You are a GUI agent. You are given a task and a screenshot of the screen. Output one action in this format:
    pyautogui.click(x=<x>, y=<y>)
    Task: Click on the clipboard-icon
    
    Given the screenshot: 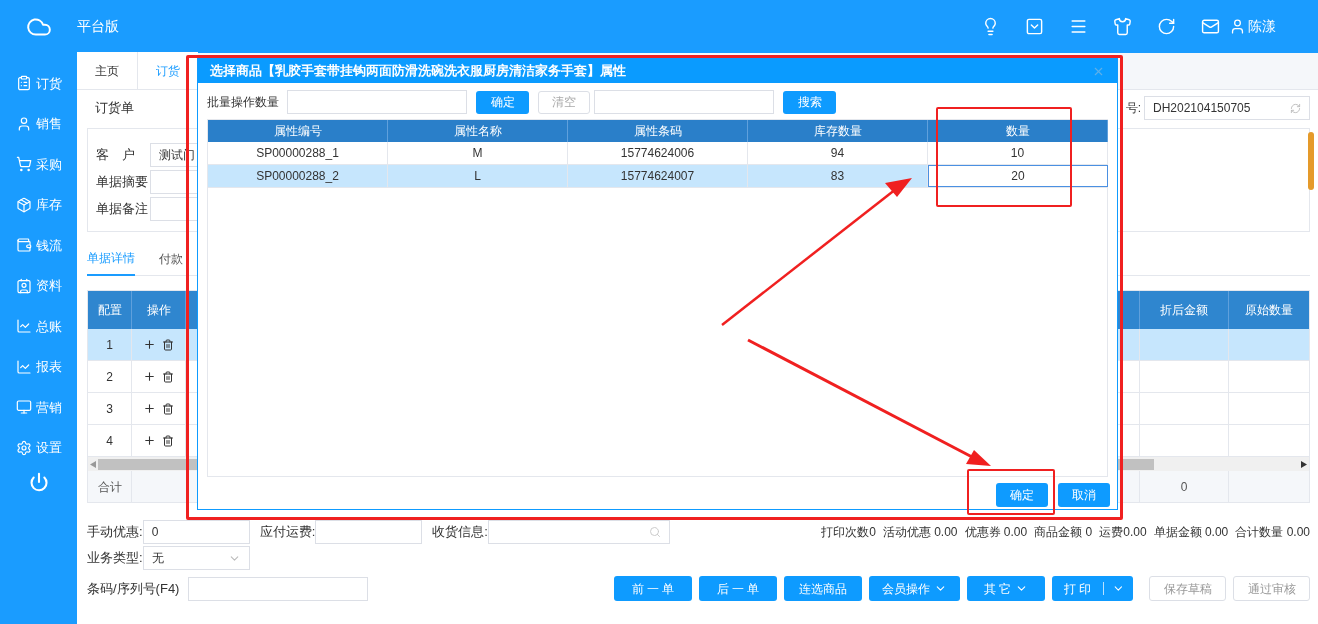 What is the action you would take?
    pyautogui.click(x=23, y=83)
    